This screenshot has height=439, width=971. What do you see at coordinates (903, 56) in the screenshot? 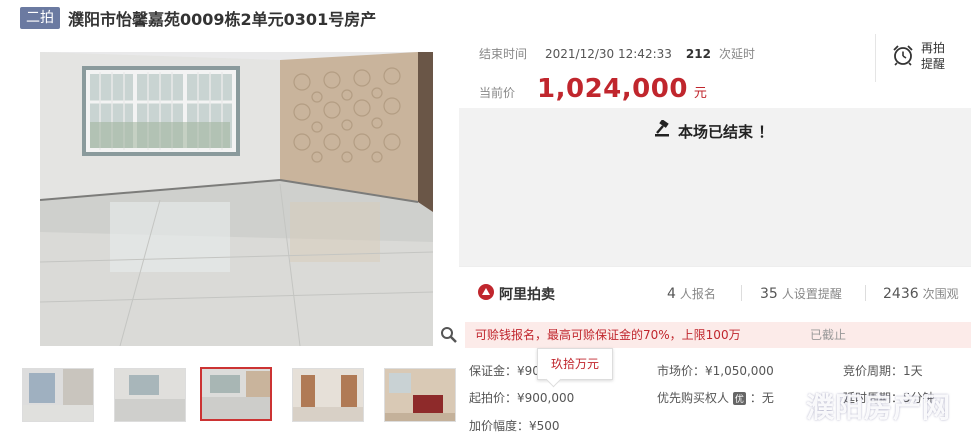
I see `alarm-clock-icon` at bounding box center [903, 56].